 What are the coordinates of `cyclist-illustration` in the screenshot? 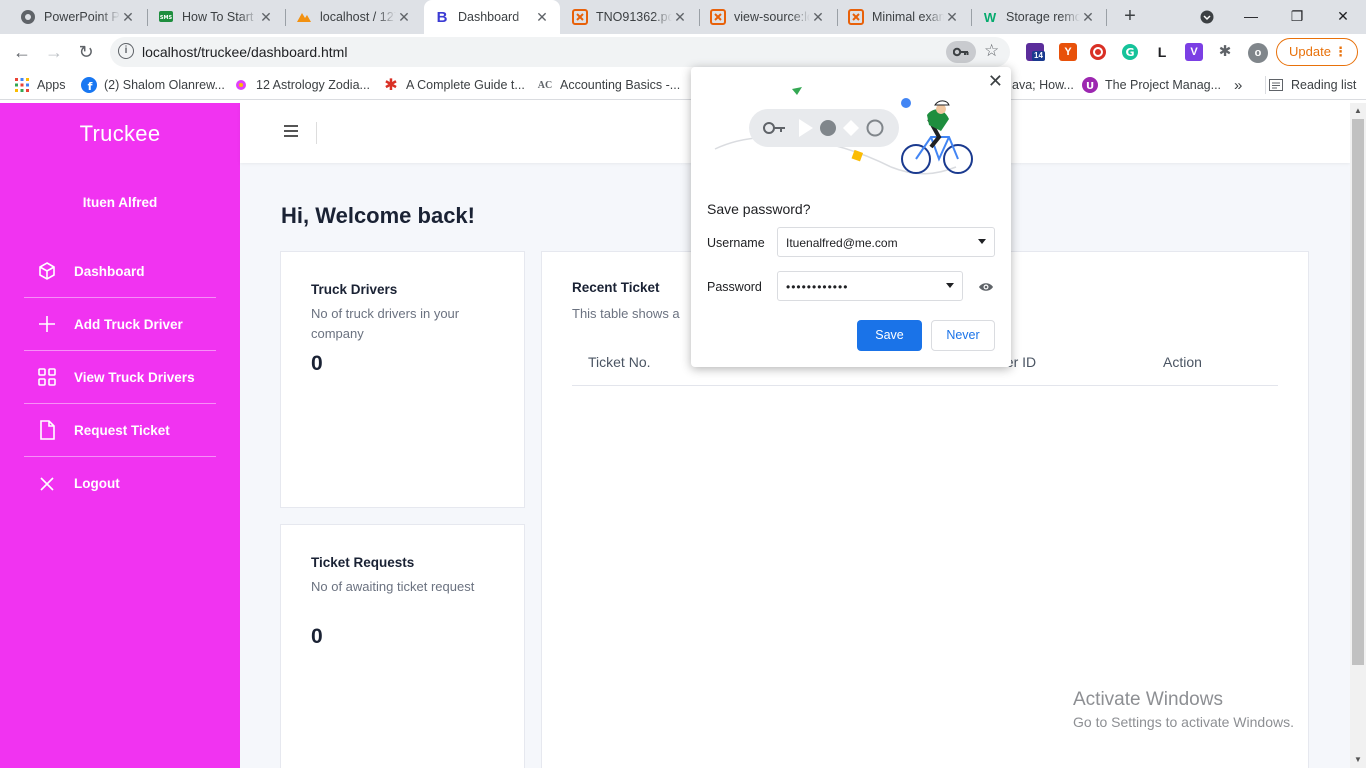 It's located at (843, 131).